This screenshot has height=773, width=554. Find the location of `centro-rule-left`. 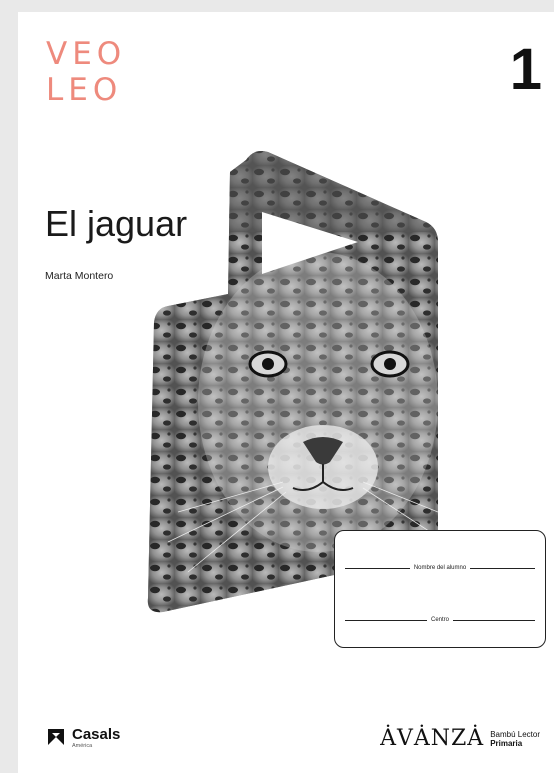

centro-rule-left is located at coordinates (386, 620).